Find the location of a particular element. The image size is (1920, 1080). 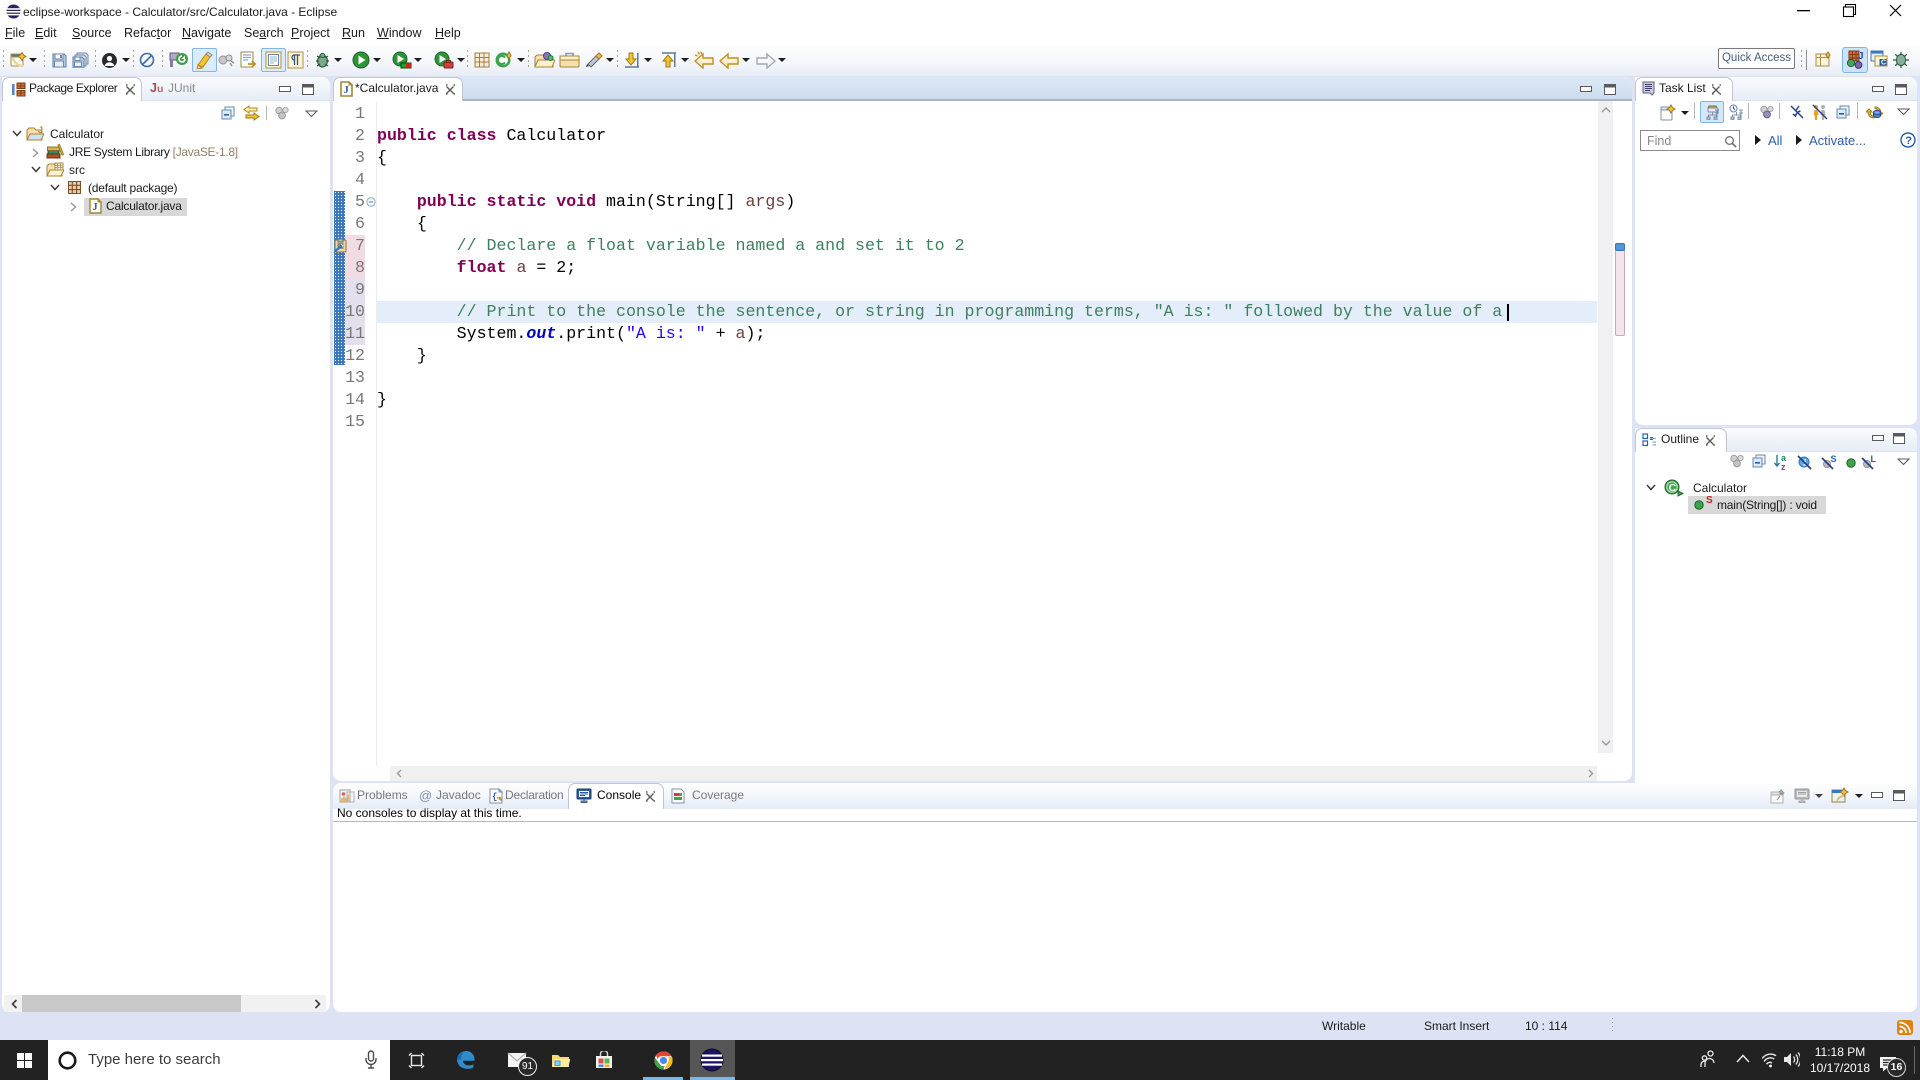

svg-text: L is located at coordinates (1874, 459).